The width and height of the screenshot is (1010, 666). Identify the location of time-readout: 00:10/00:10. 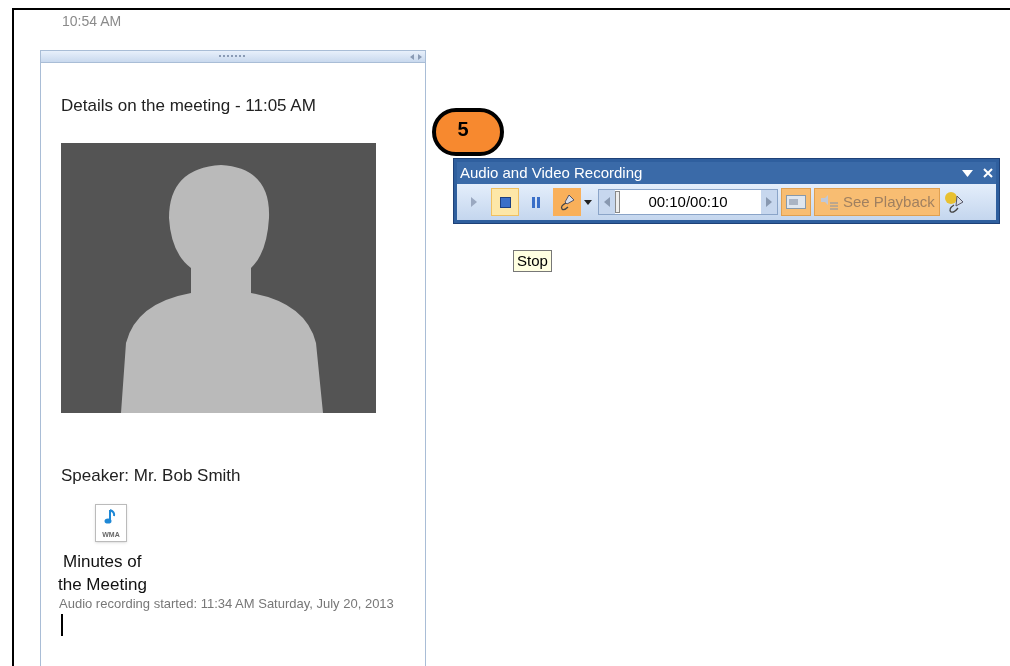
(688, 201).